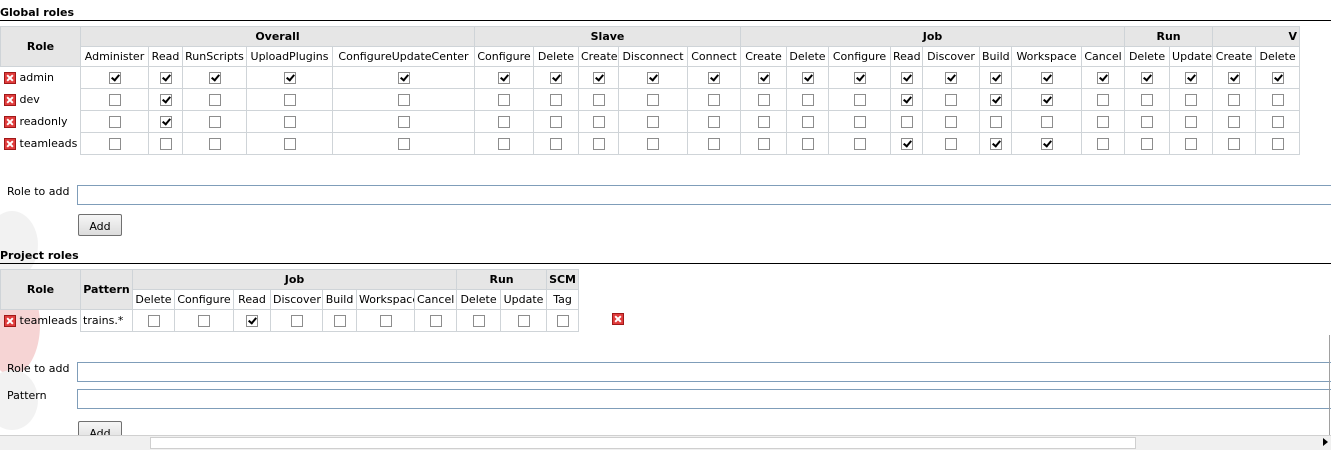  I want to click on project-role-to-add-input, so click(704, 372).